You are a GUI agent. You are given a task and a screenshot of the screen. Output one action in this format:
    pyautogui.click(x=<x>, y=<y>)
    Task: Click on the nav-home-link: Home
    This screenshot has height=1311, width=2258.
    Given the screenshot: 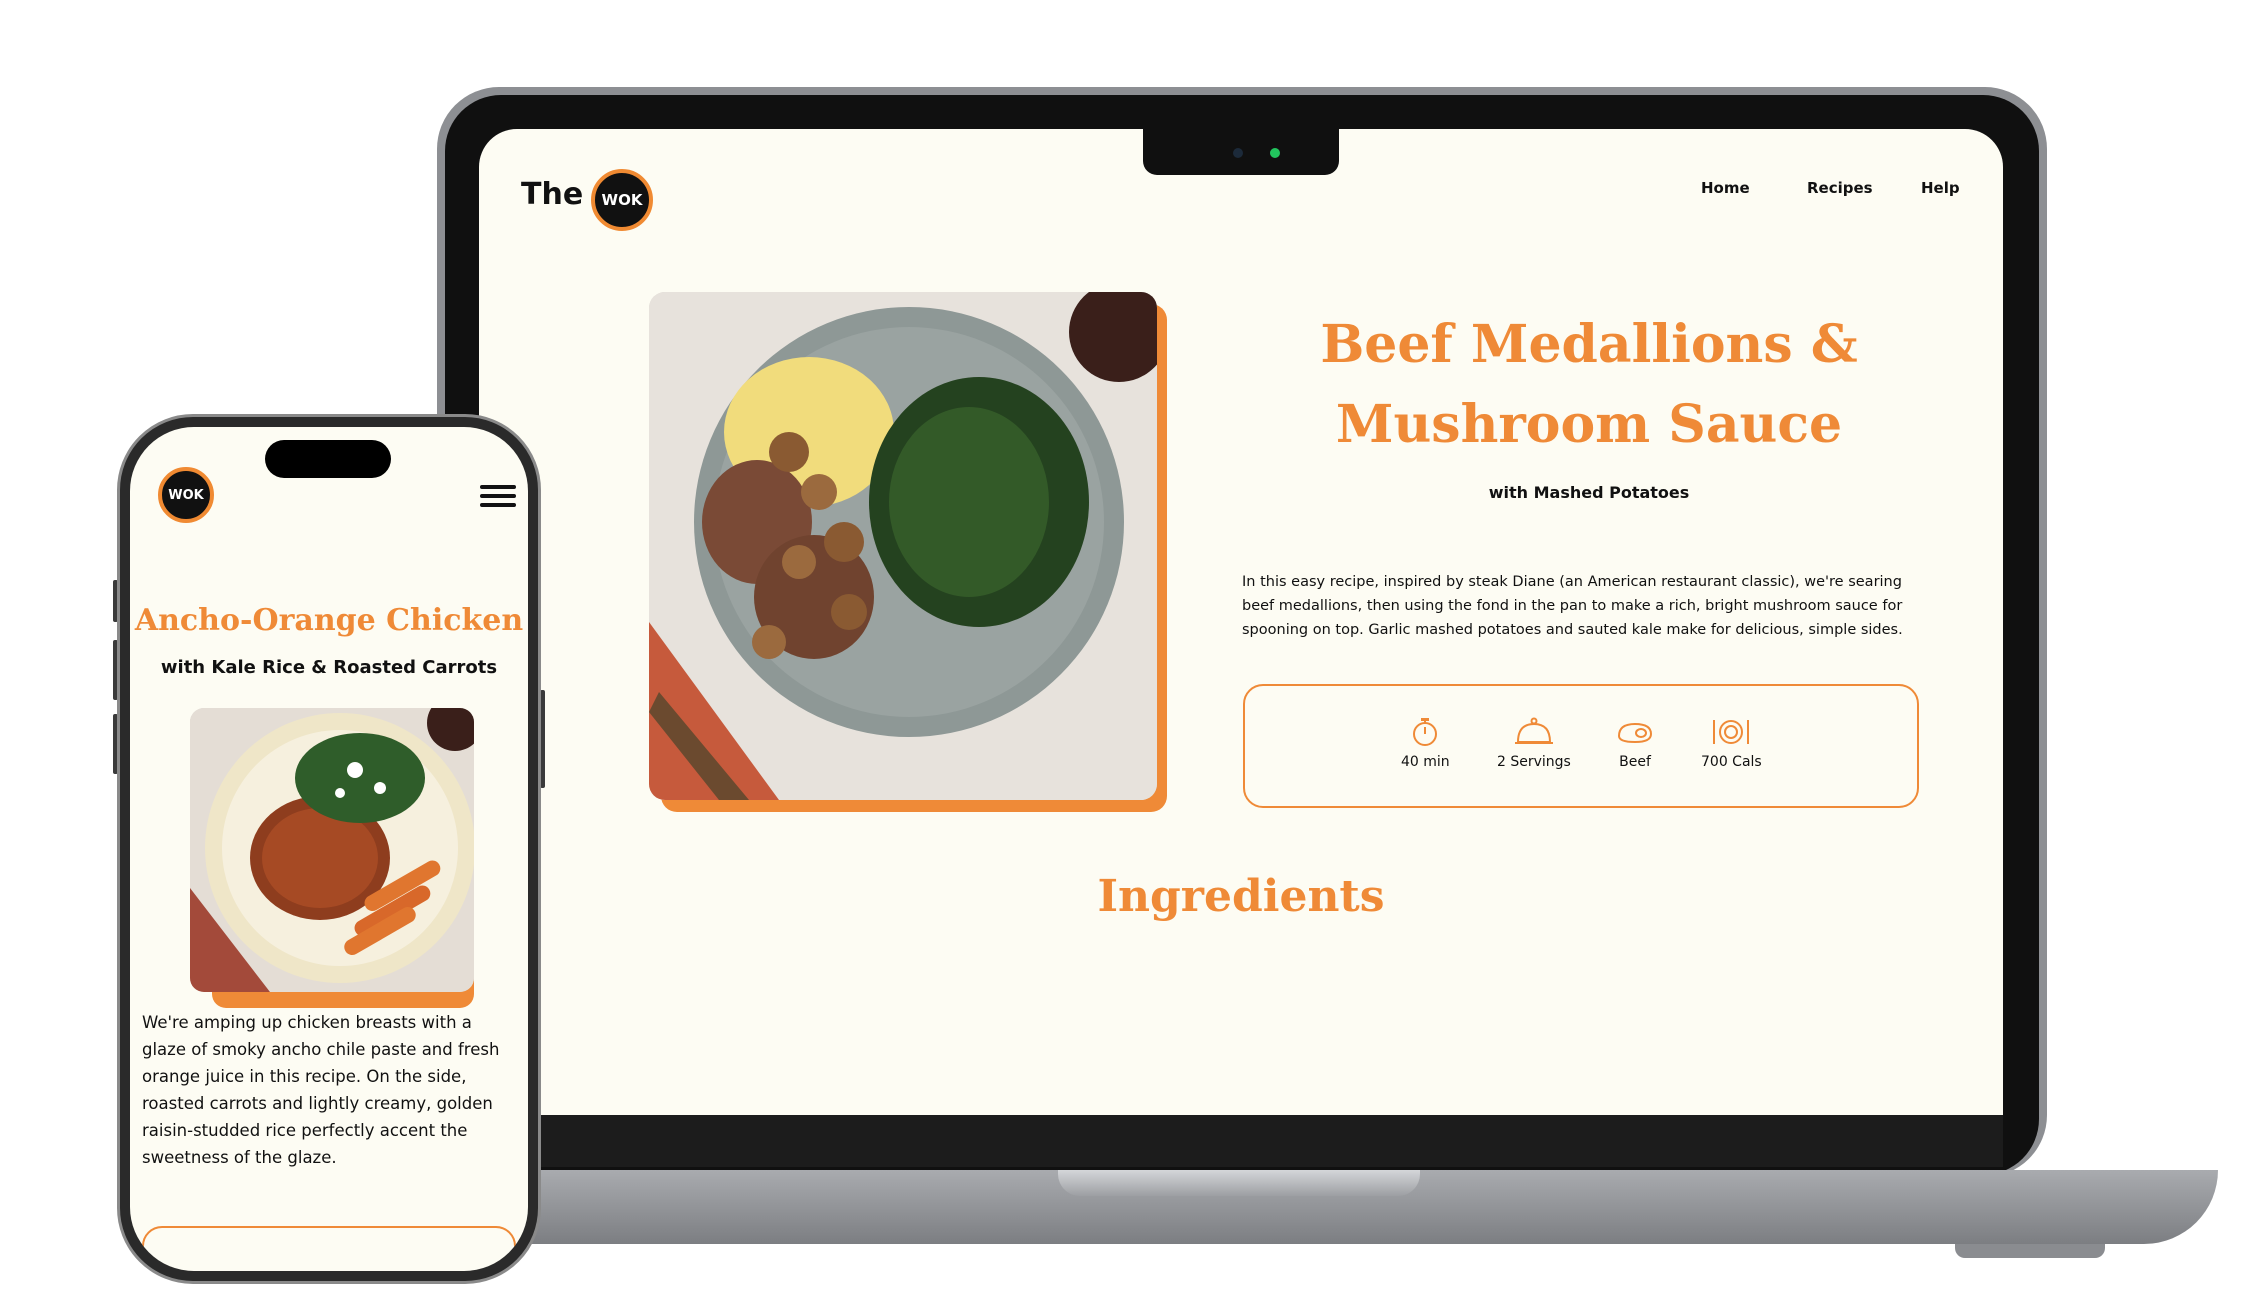 What is the action you would take?
    pyautogui.click(x=1725, y=188)
    